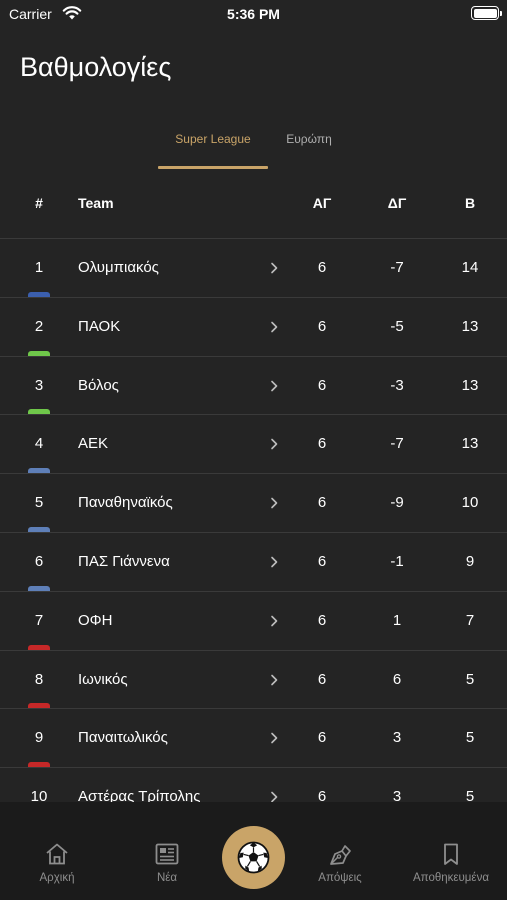 The width and height of the screenshot is (507, 900). Describe the element at coordinates (451, 854) in the screenshot. I see `bookmark-icon` at that location.